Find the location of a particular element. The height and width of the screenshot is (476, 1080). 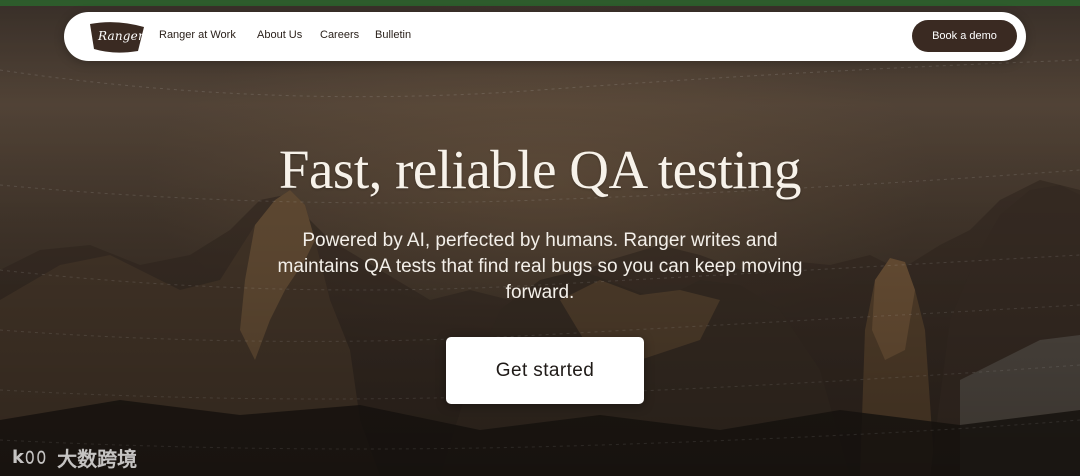

watermark: k𝟶𝟶 大数跨境 is located at coordinates (74, 457).